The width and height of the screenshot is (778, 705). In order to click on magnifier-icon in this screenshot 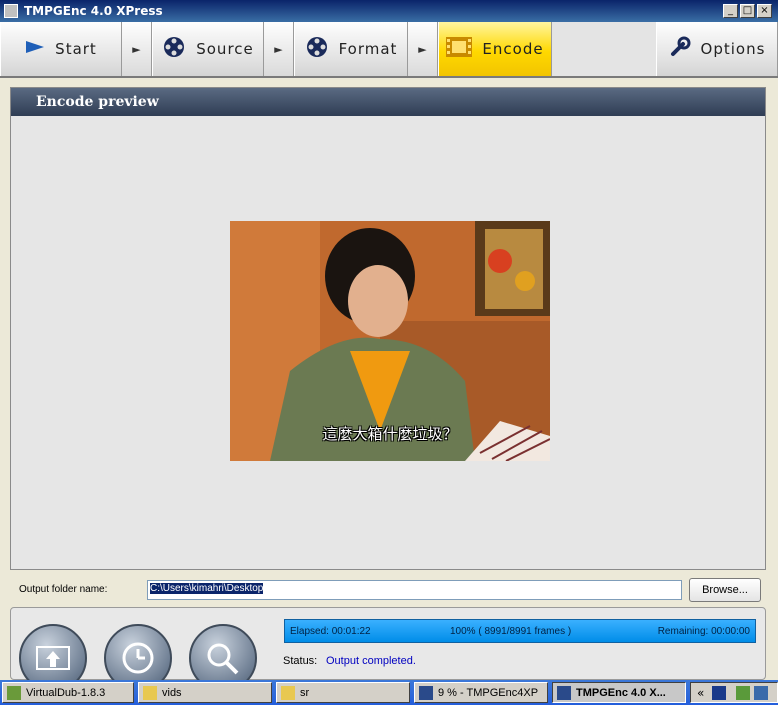, I will do `click(223, 659)`.